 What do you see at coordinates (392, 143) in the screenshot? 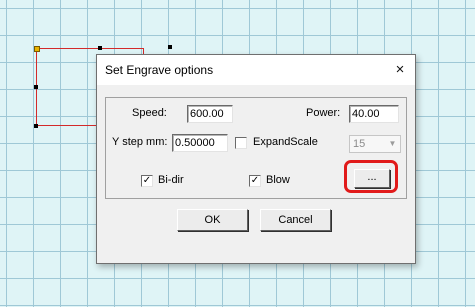
I see `chevron-down-icon: ▼` at bounding box center [392, 143].